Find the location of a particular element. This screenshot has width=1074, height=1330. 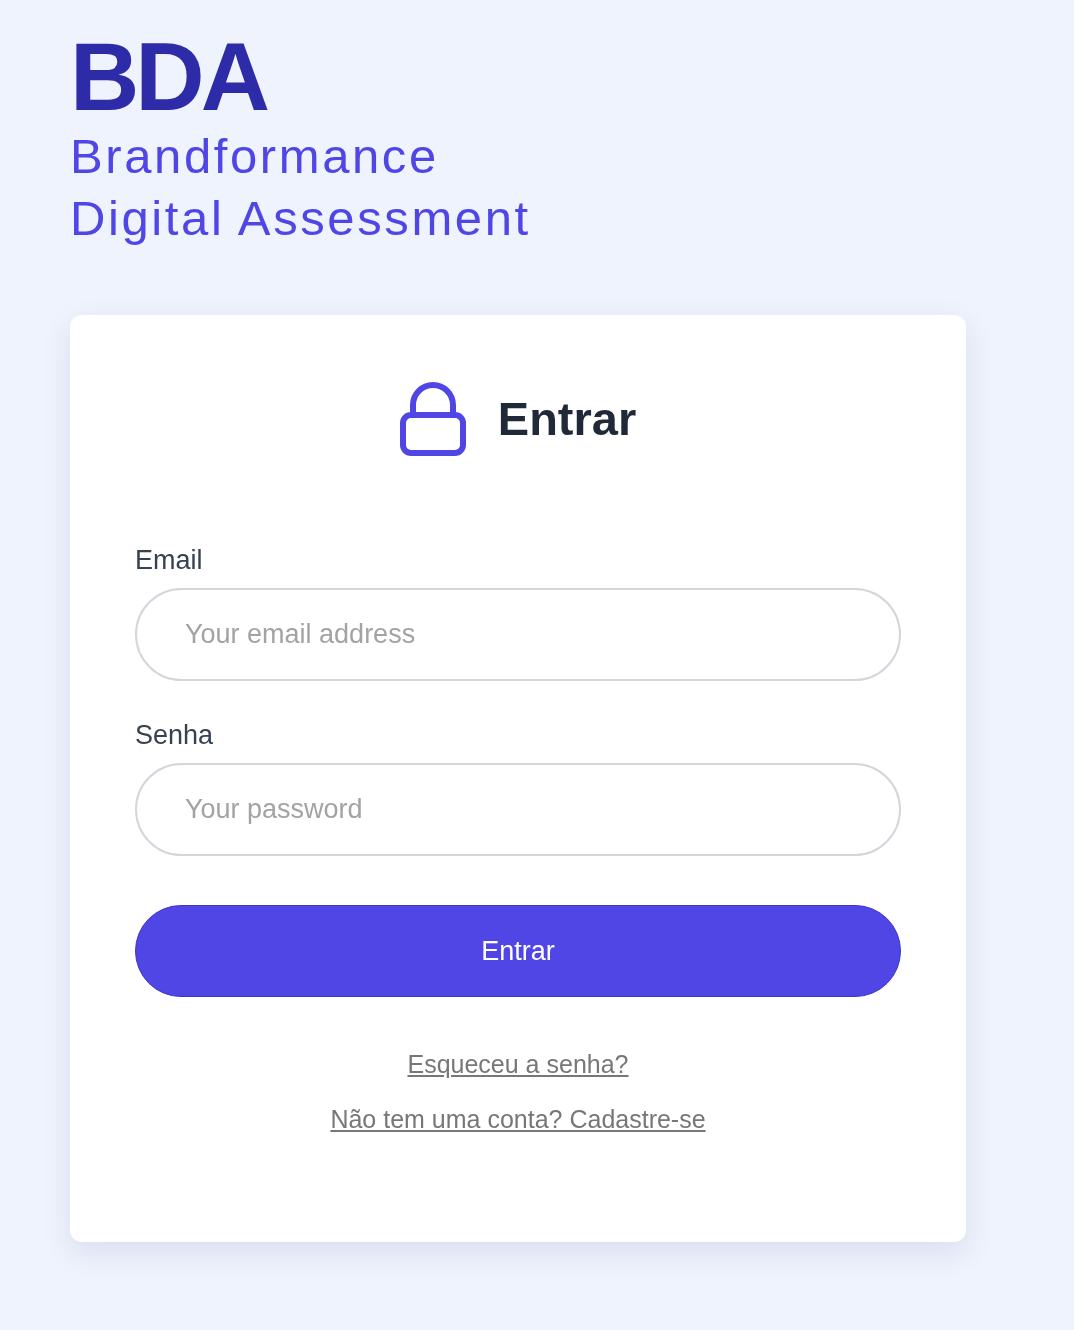

brand-logo: BDA is located at coordinates (168, 77).